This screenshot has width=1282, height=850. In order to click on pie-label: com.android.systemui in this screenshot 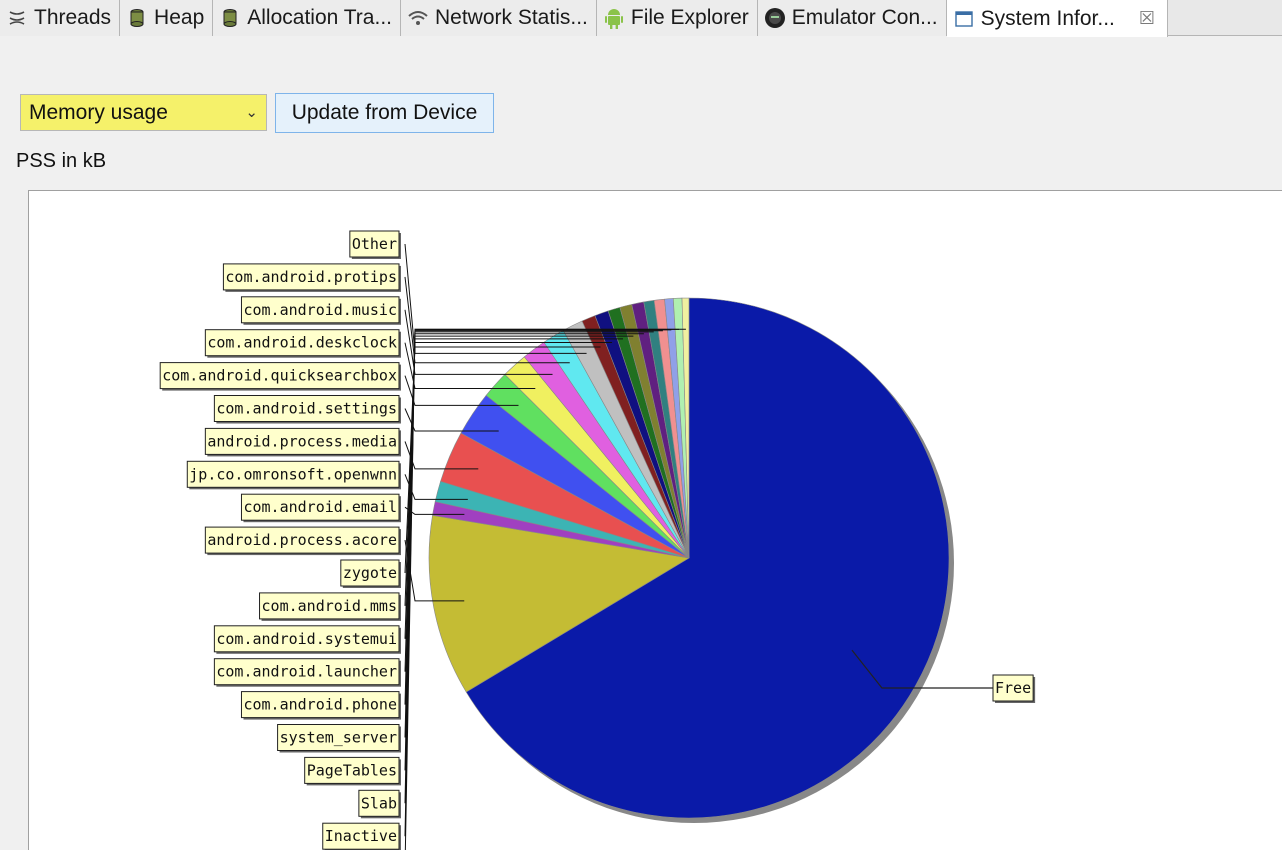, I will do `click(307, 639)`.